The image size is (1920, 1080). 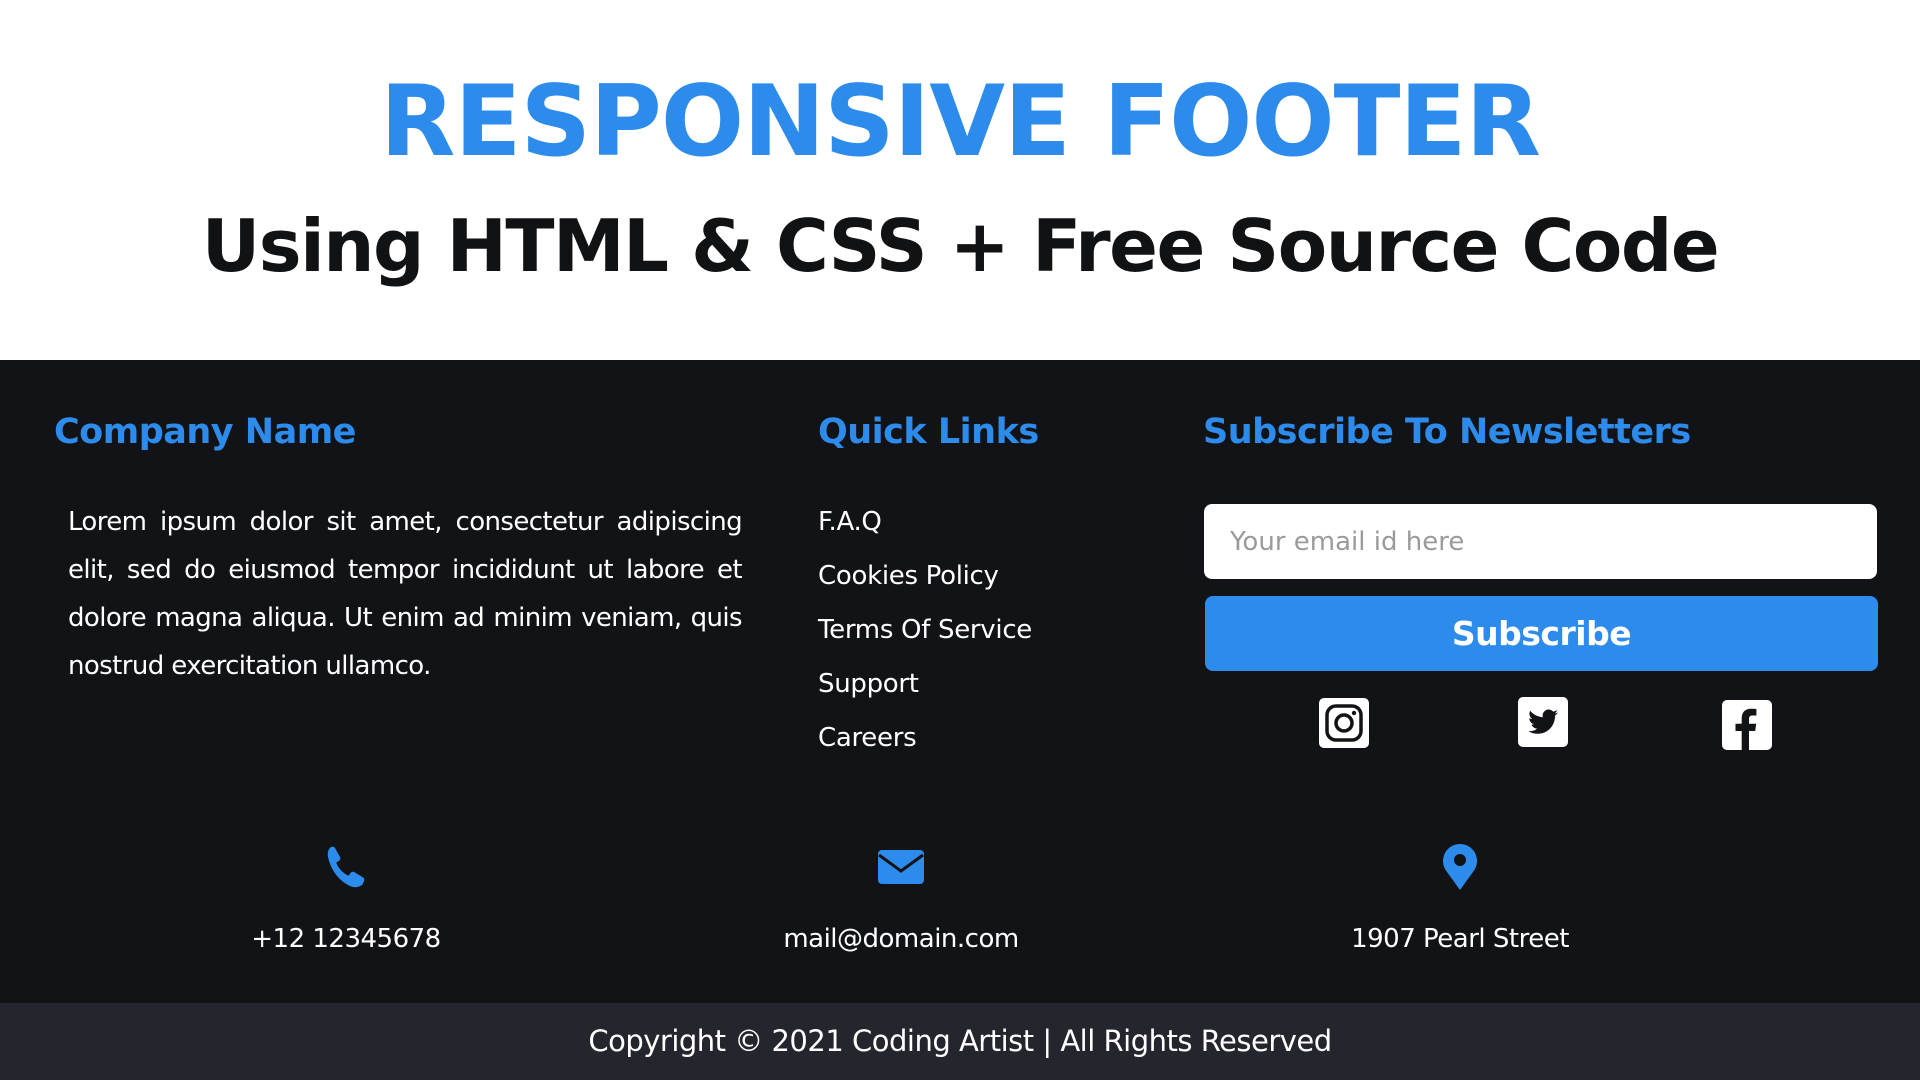 I want to click on envelope-icon, so click(x=901, y=867).